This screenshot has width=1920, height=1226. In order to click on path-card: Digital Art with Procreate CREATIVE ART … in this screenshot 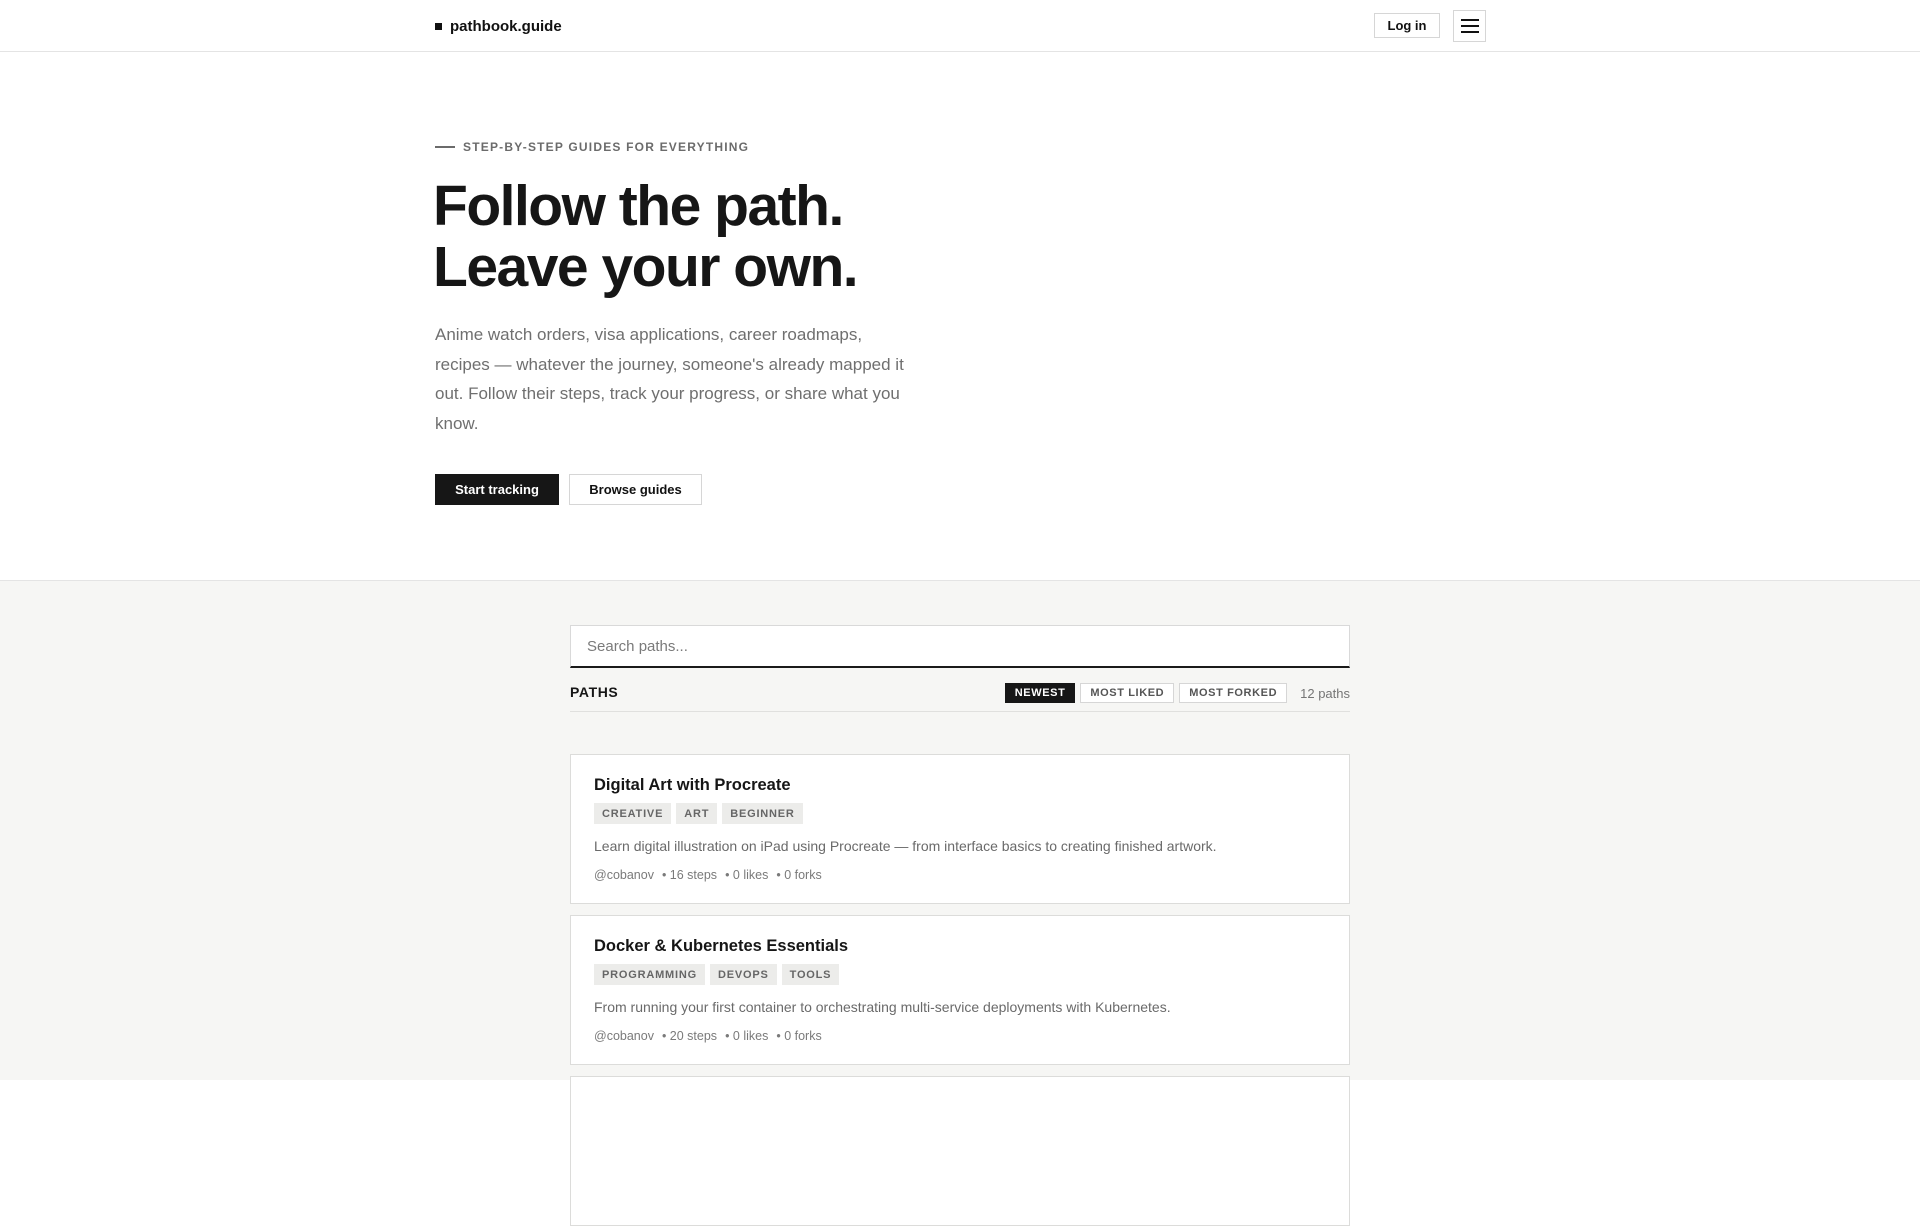, I will do `click(960, 829)`.